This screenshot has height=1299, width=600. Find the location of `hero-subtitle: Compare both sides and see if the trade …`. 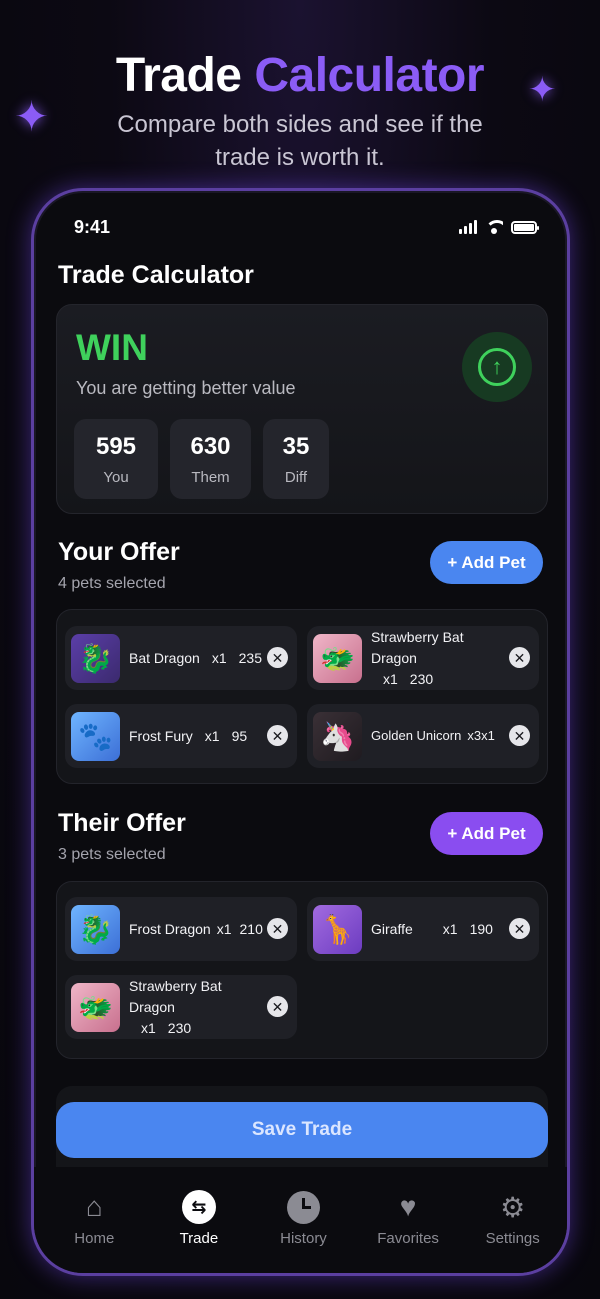

hero-subtitle: Compare both sides and see if the trade … is located at coordinates (300, 141).